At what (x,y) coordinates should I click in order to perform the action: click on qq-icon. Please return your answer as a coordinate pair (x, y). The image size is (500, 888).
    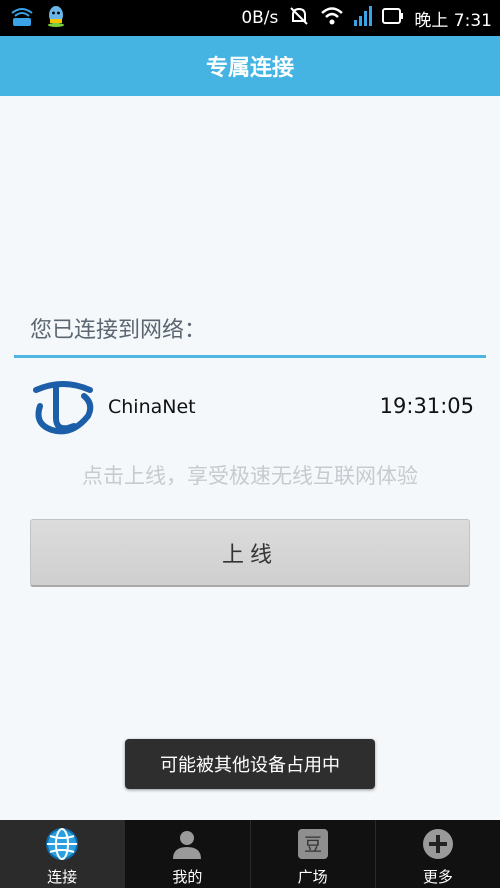
    Looking at the image, I should click on (56, 18).